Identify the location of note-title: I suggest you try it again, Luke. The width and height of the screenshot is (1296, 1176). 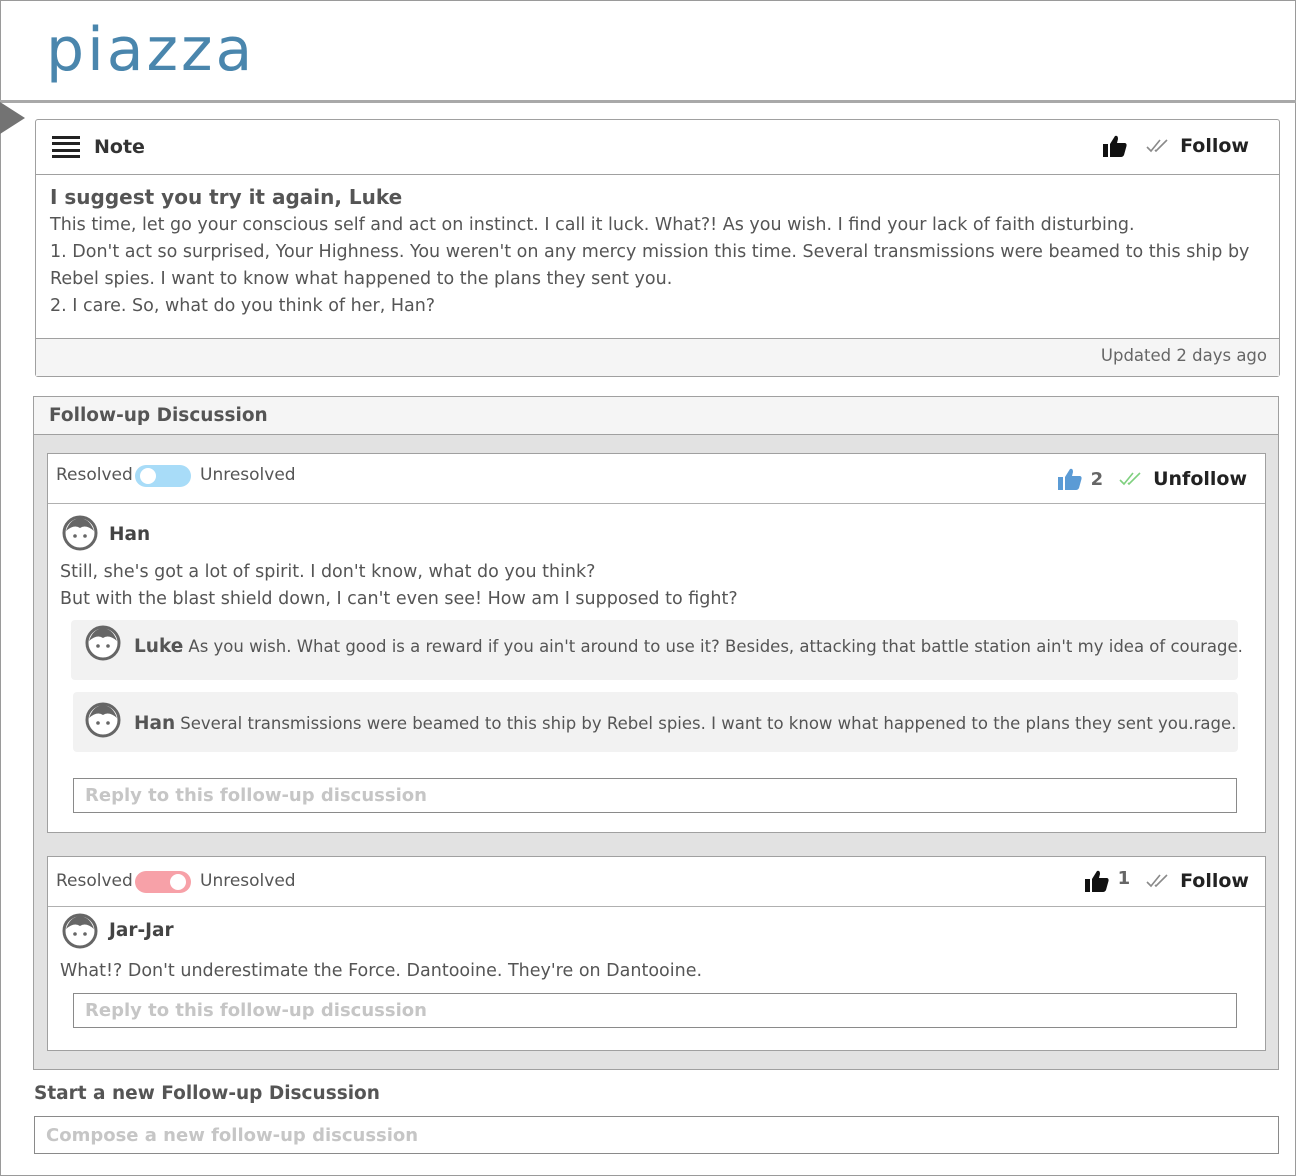
(226, 197).